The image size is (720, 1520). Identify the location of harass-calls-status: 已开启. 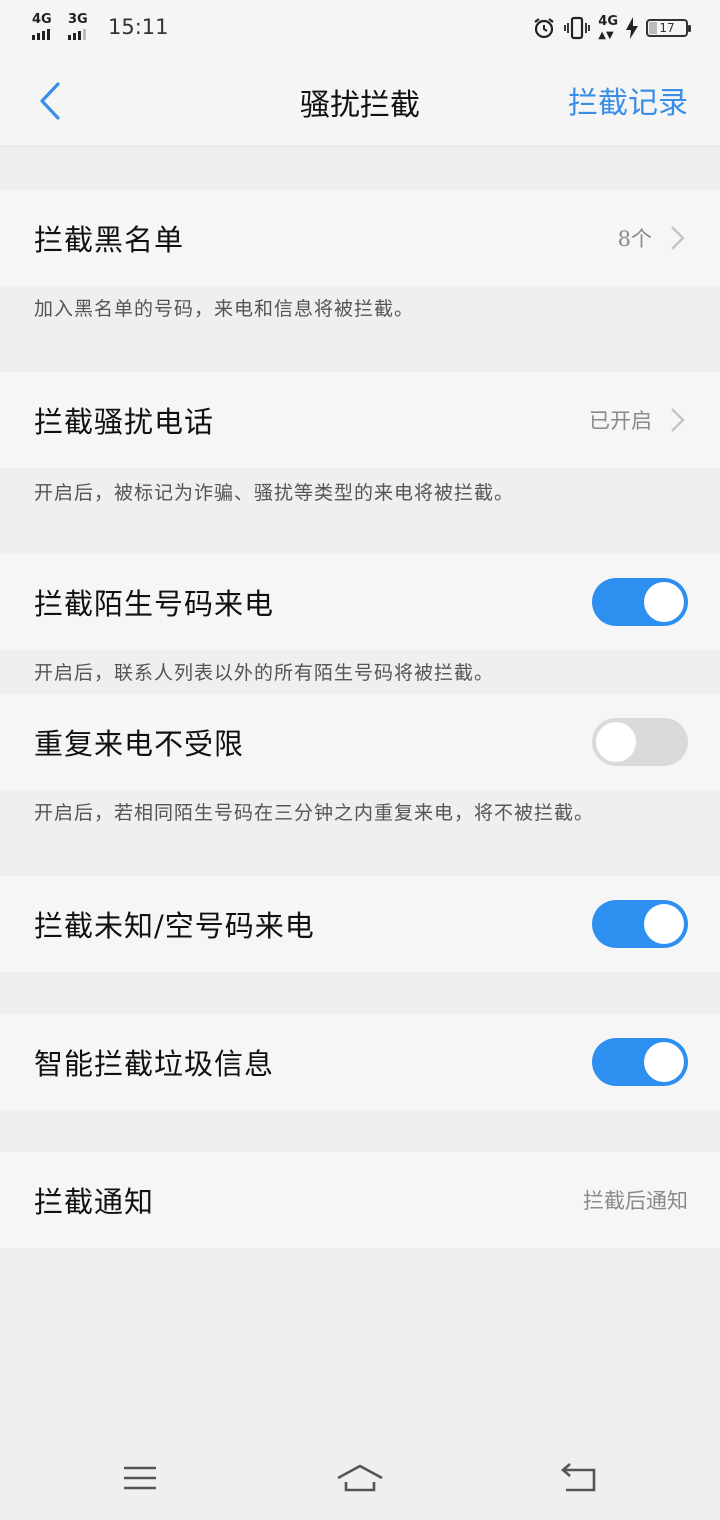
(620, 421).